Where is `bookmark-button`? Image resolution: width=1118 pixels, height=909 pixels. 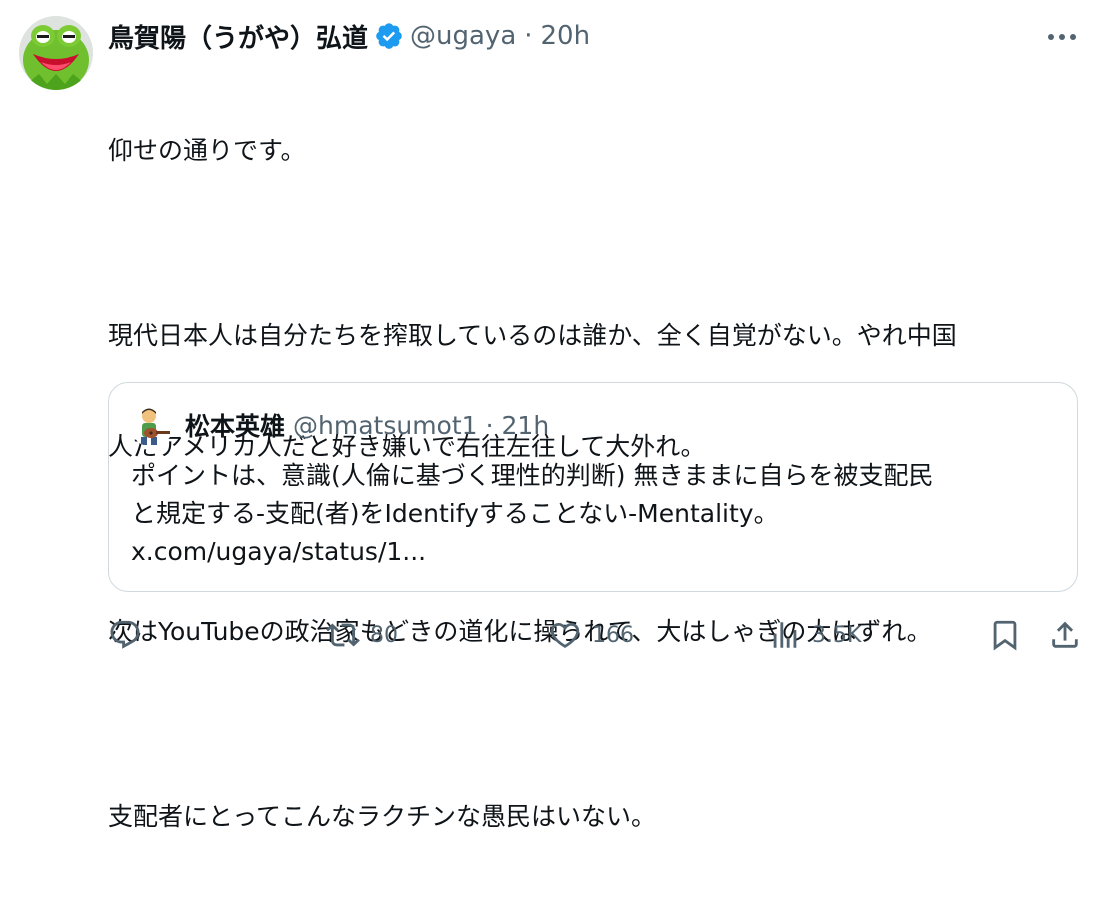 bookmark-button is located at coordinates (1005, 635).